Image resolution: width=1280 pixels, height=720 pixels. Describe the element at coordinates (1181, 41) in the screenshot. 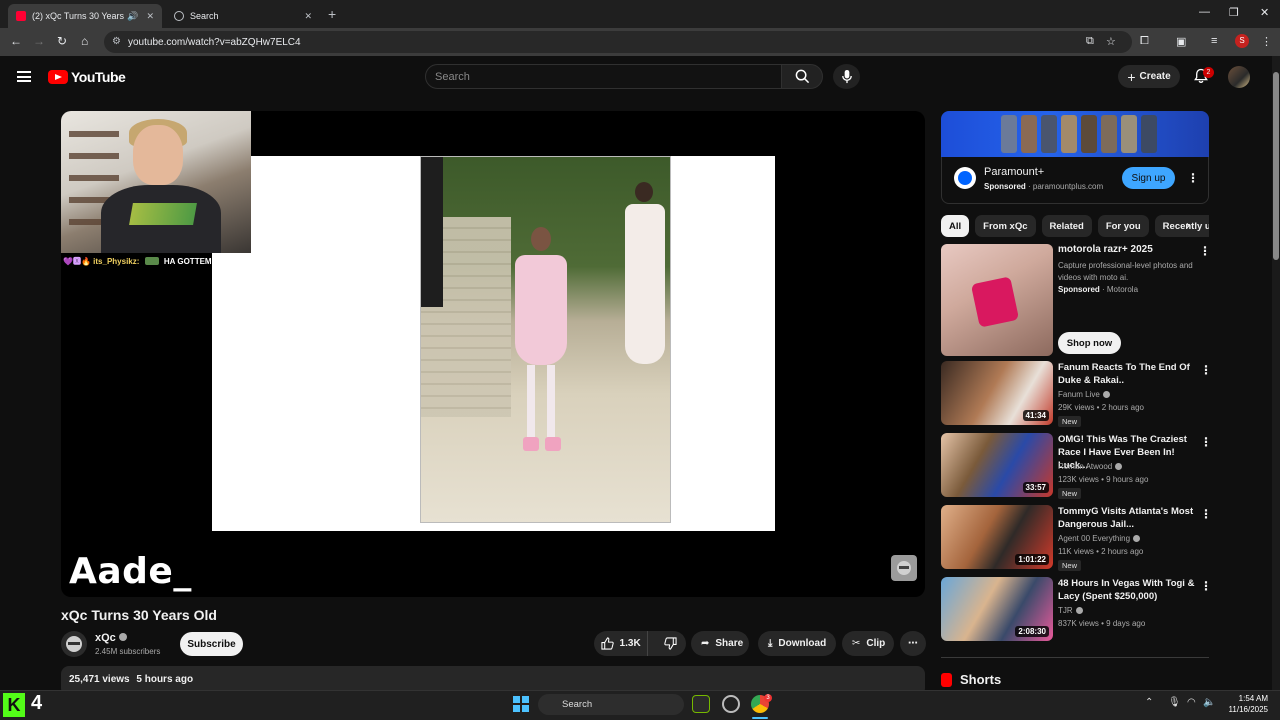

I see `sidepanel-icon: ▣` at that location.